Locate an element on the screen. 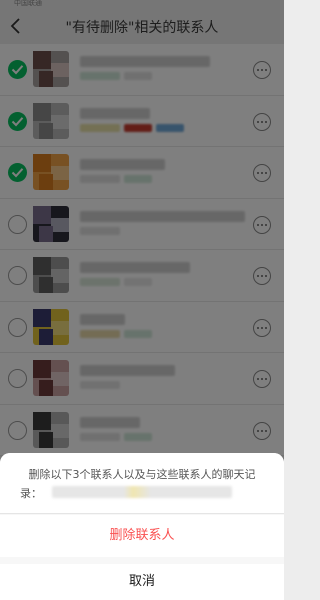 This screenshot has height=600, width=320. sheet-message-line1: 删除以下3个联系人以及与这些联系人的聊天记 is located at coordinates (142, 474).